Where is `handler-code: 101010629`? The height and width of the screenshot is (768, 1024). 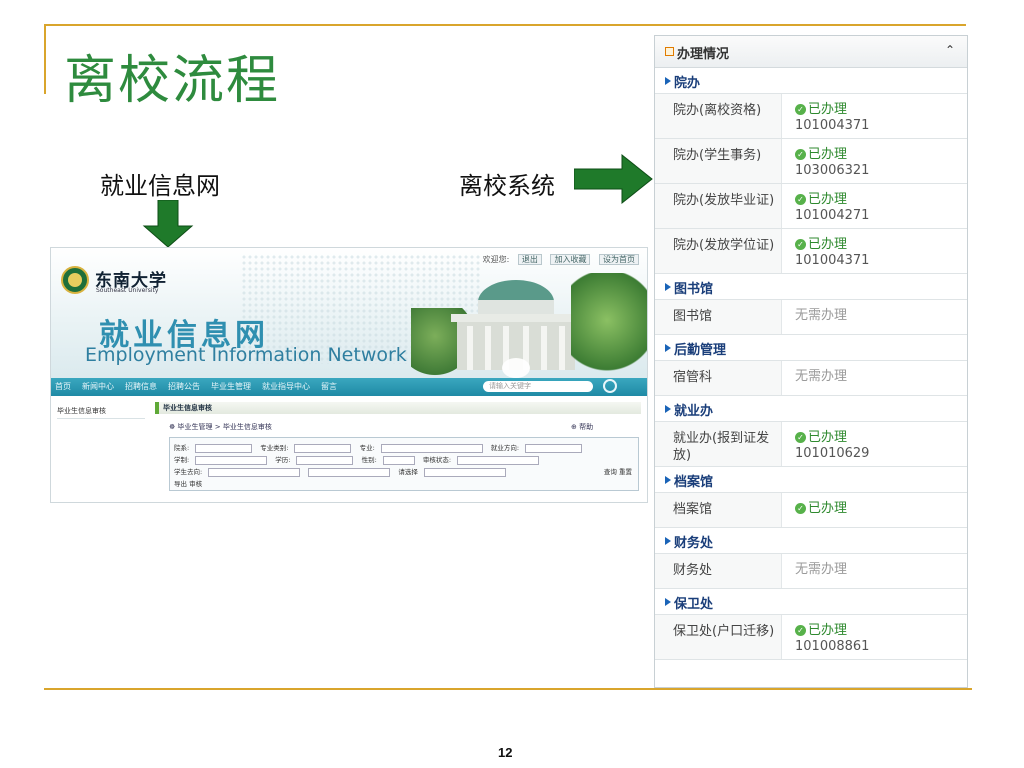 handler-code: 101010629 is located at coordinates (832, 453).